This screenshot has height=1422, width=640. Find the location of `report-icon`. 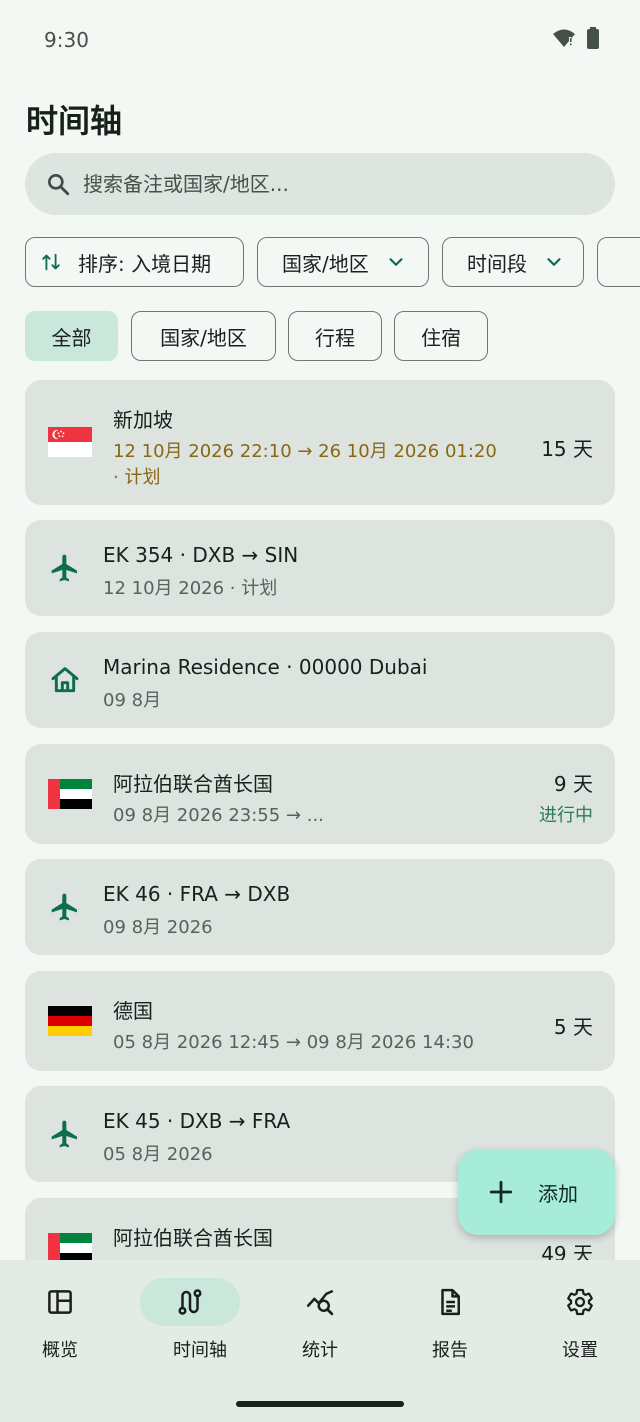

report-icon is located at coordinates (450, 1302).